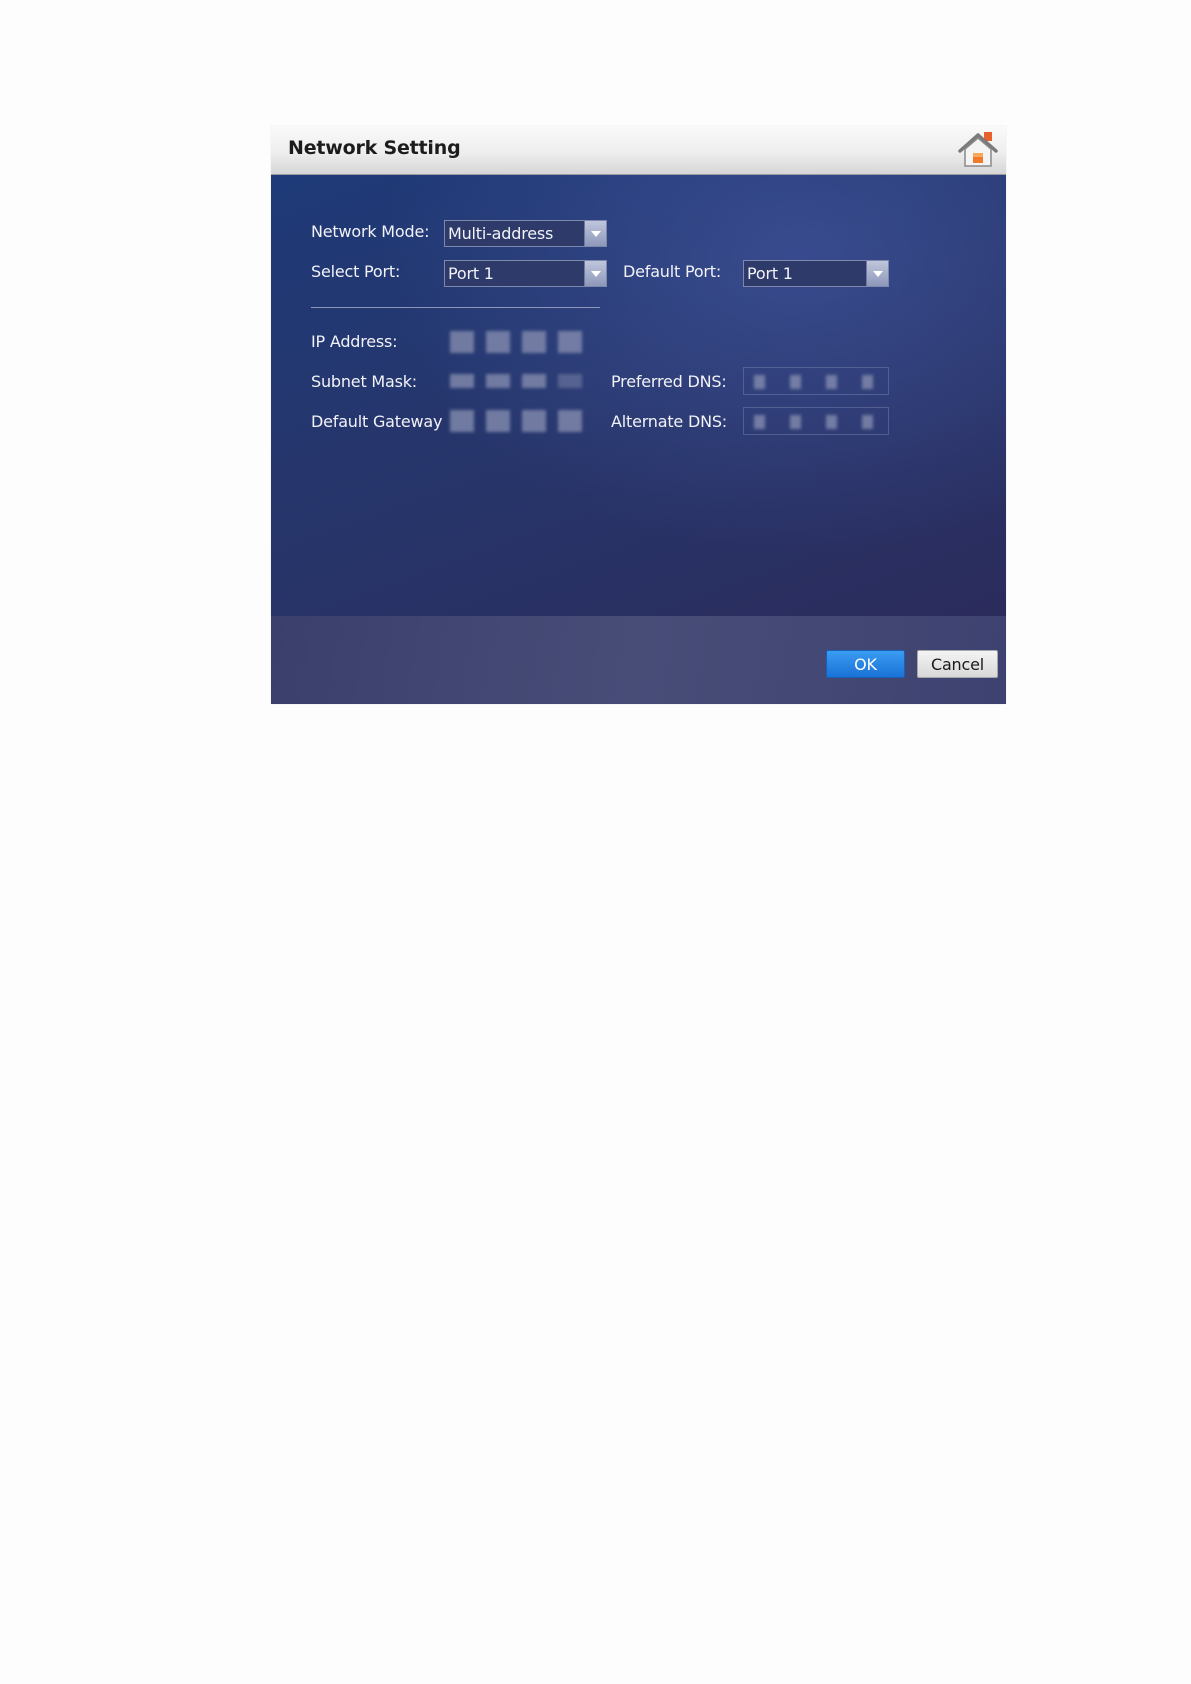  I want to click on home-icon, so click(978, 149).